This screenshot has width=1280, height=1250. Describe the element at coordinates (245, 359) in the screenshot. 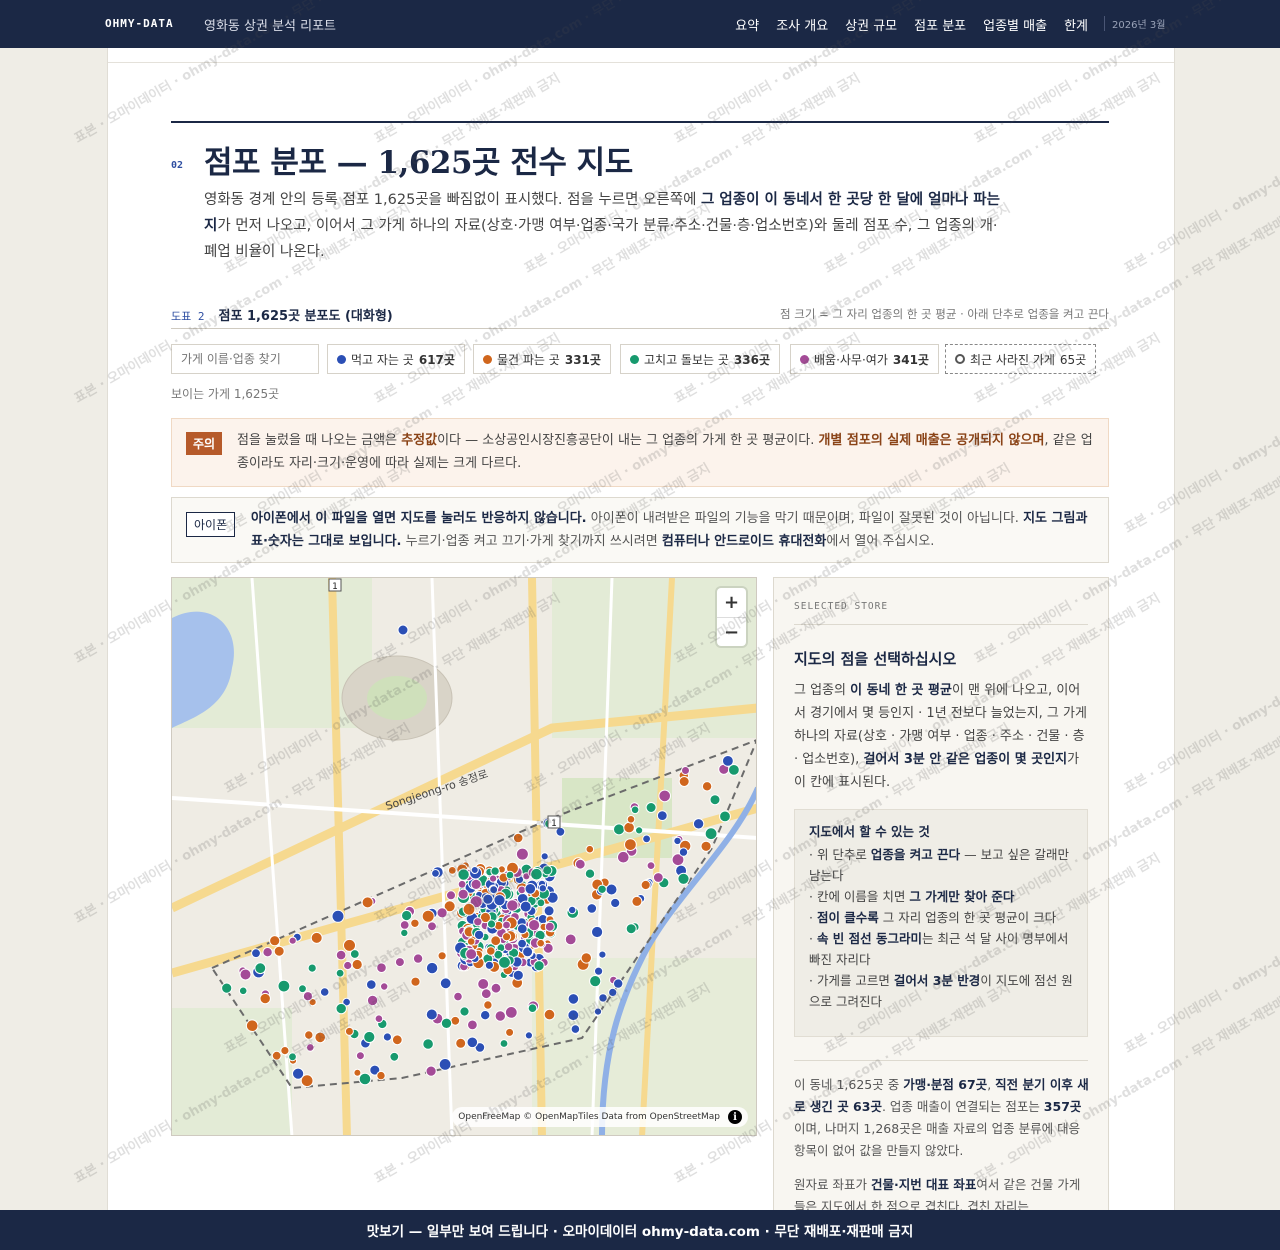

I see `store-search-input` at that location.